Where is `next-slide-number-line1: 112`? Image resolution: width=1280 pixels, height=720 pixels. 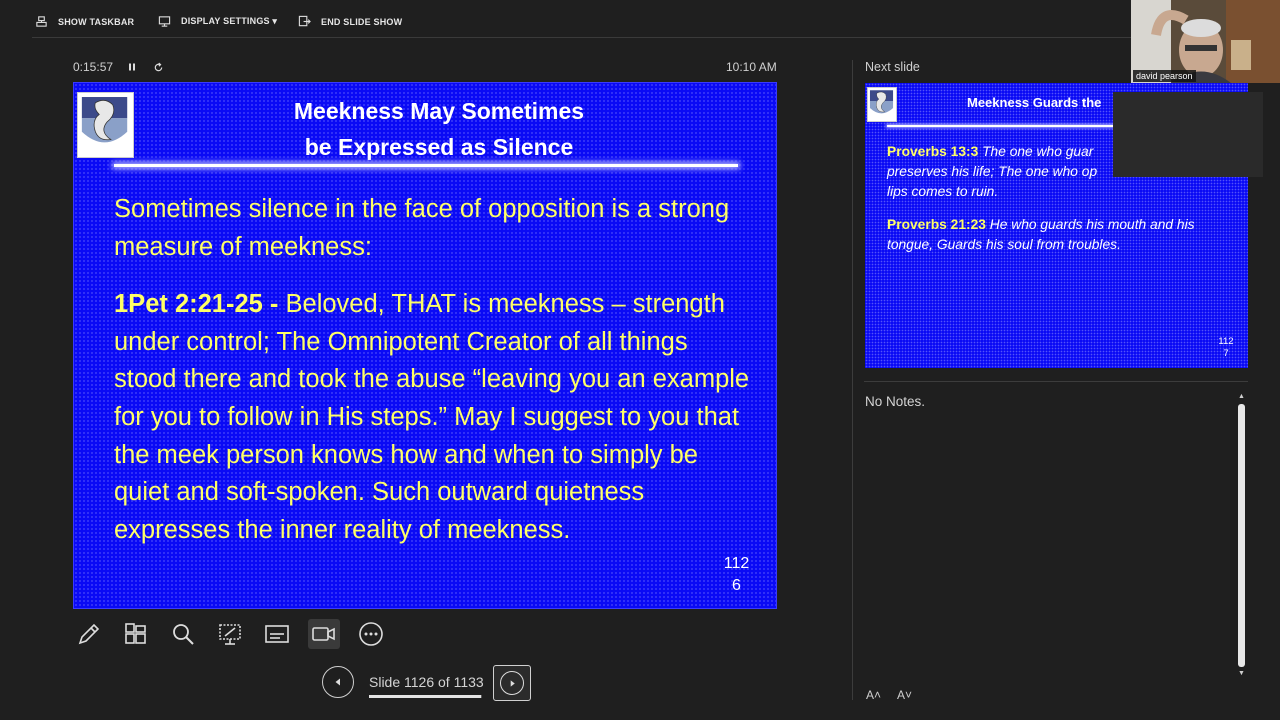 next-slide-number-line1: 112 is located at coordinates (1226, 341).